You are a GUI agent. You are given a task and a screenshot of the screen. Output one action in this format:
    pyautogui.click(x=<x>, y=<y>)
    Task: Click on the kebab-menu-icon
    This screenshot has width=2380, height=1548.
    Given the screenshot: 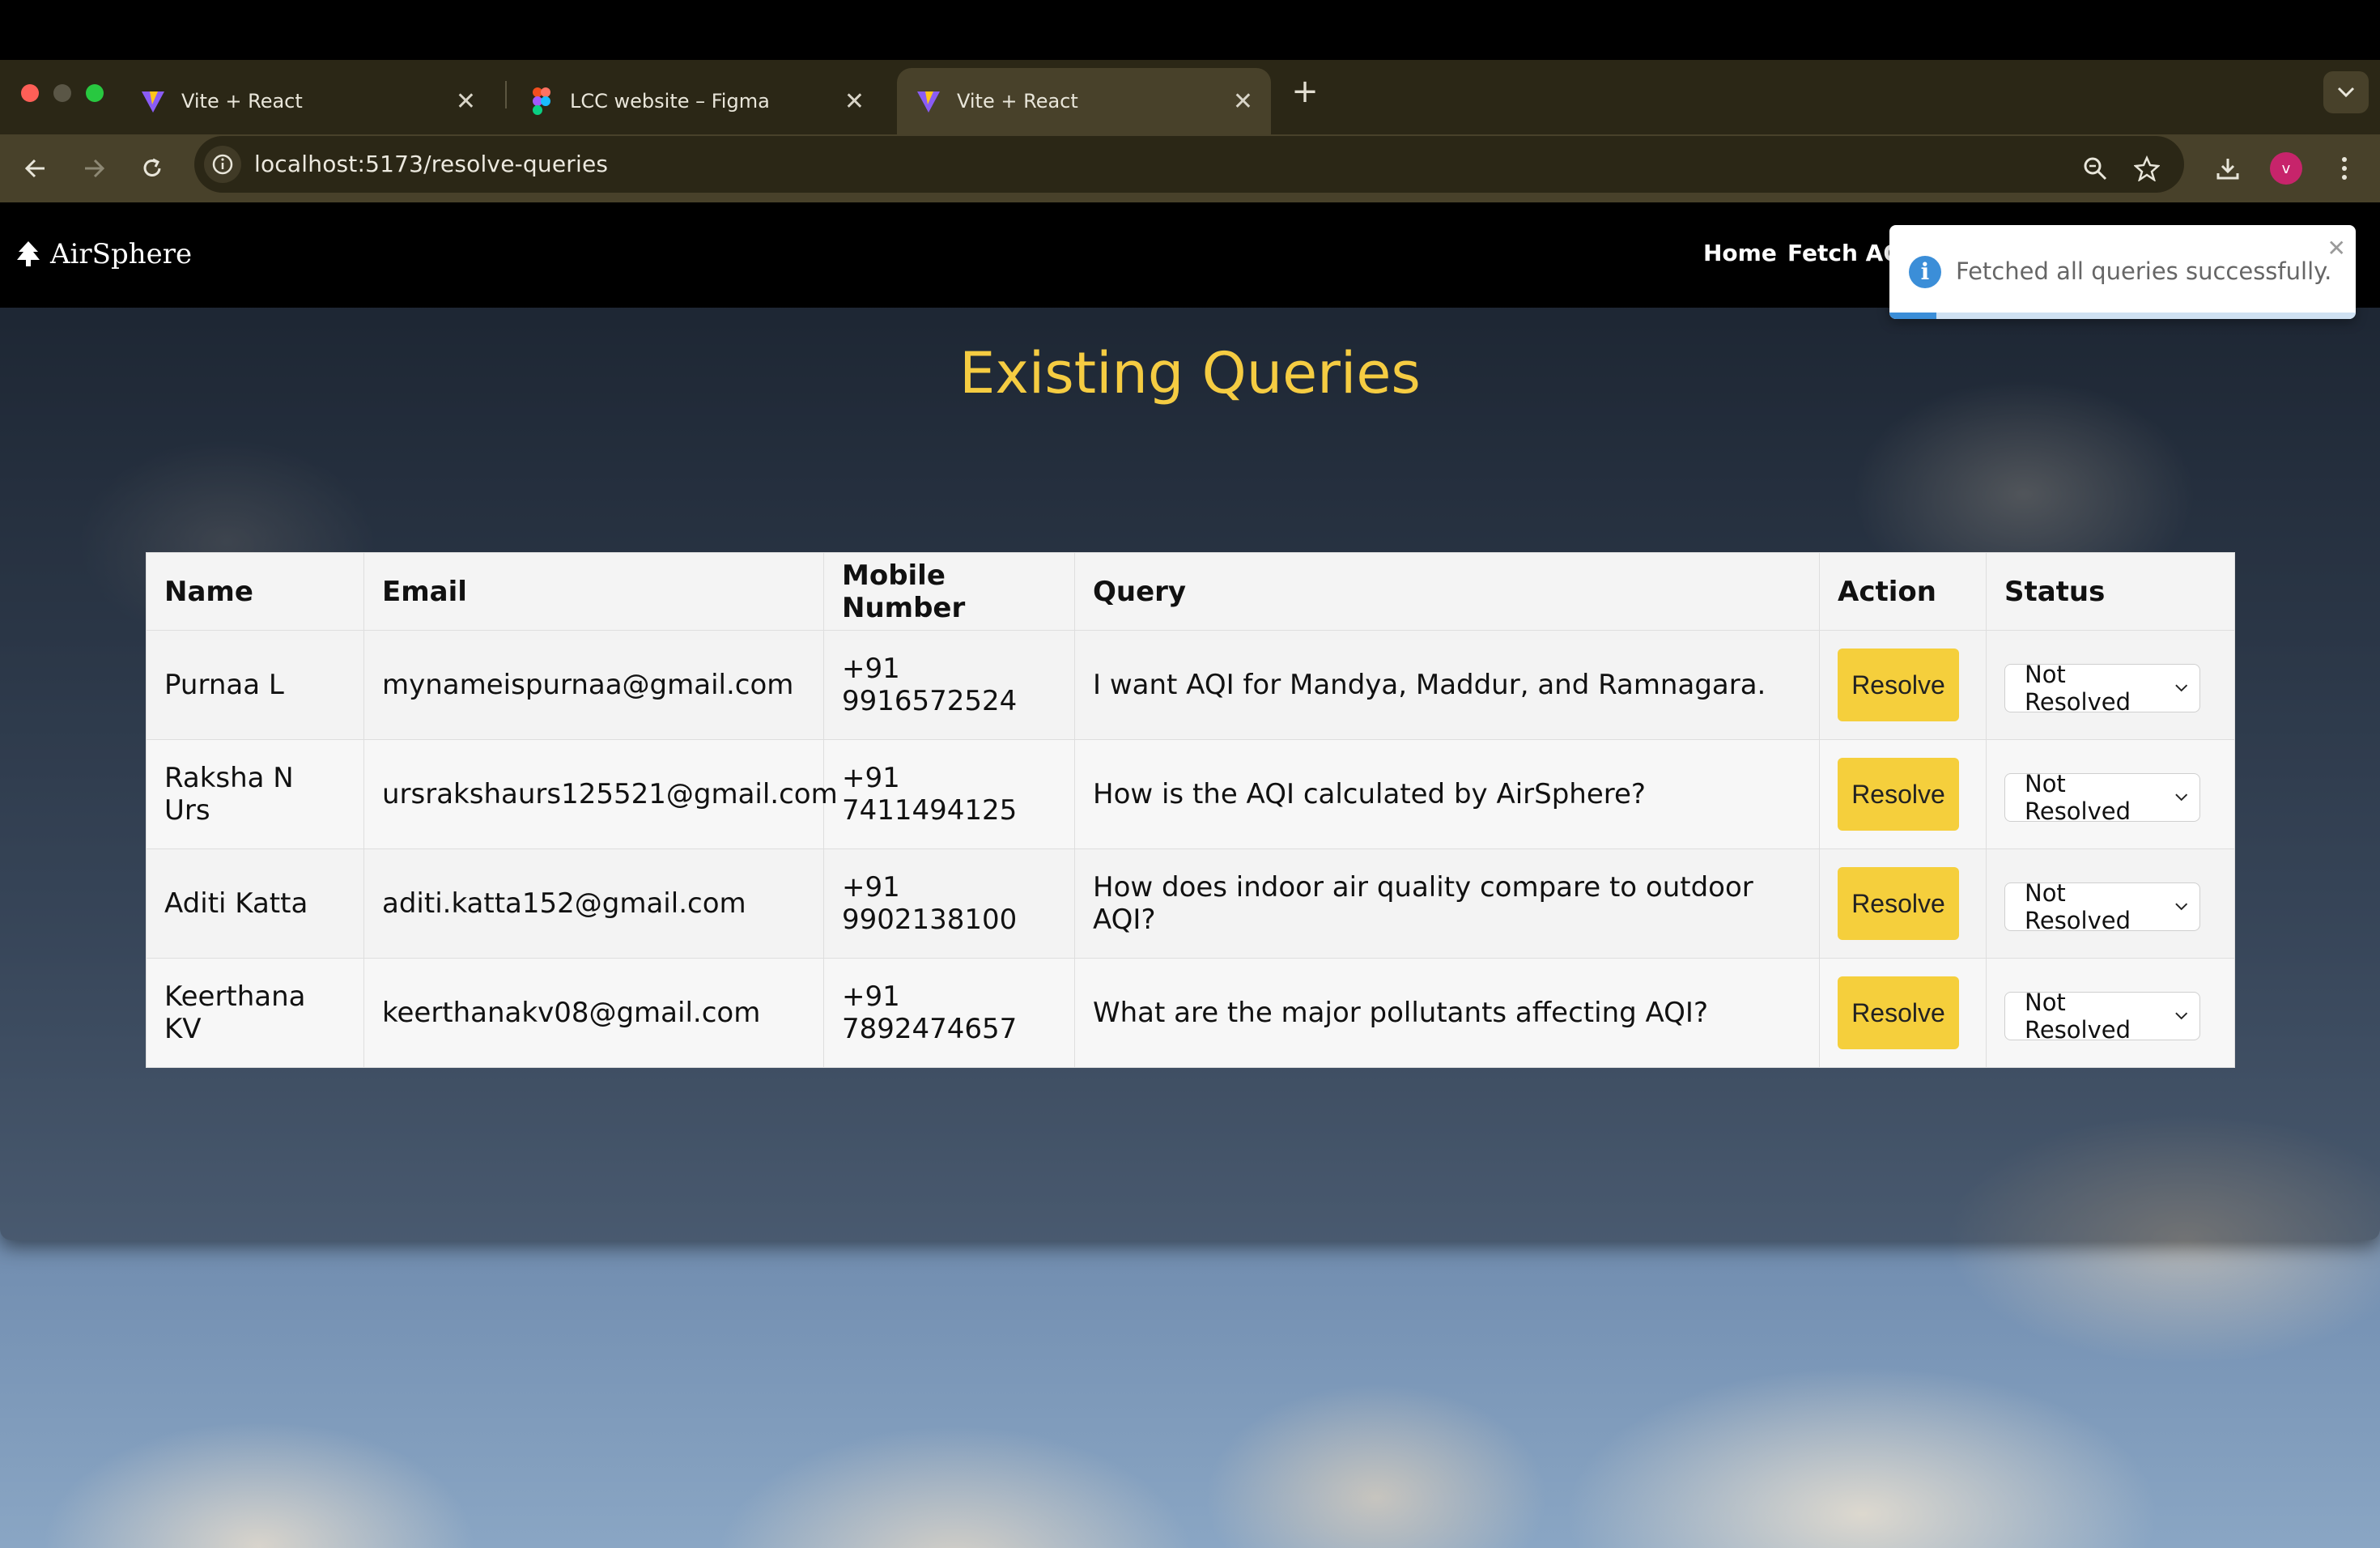 What is the action you would take?
    pyautogui.click(x=2345, y=168)
    